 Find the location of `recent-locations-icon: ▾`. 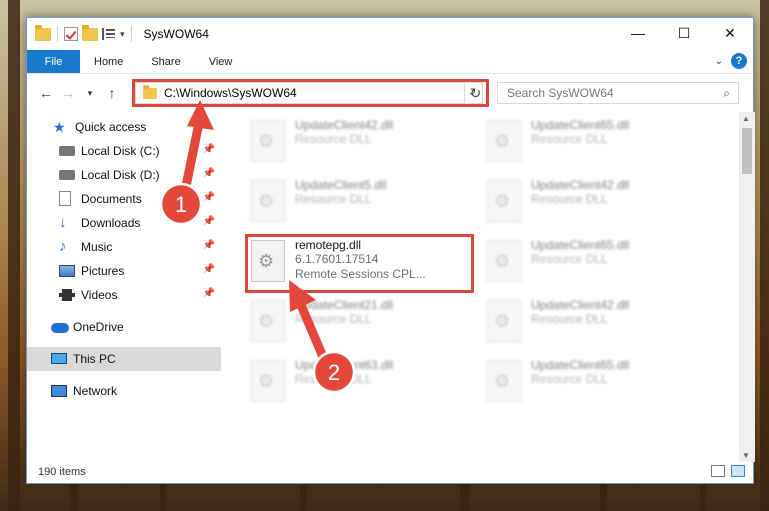

recent-locations-icon: ▾ is located at coordinates (90, 93).